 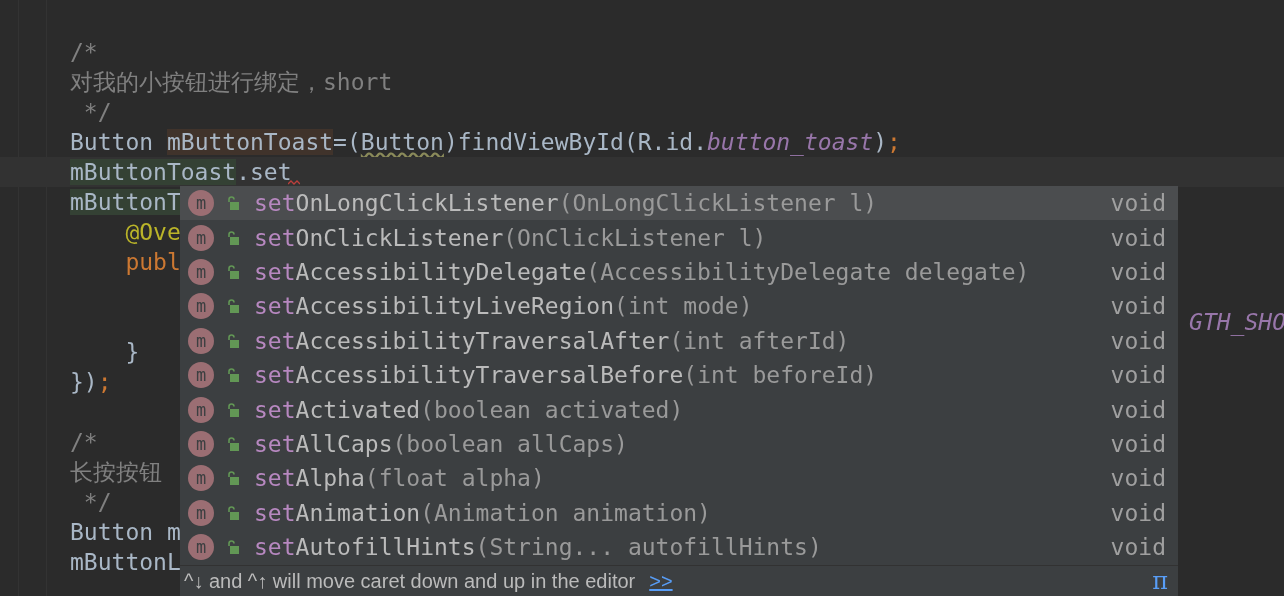 What do you see at coordinates (1160, 581) in the screenshot?
I see `pi-icon: π` at bounding box center [1160, 581].